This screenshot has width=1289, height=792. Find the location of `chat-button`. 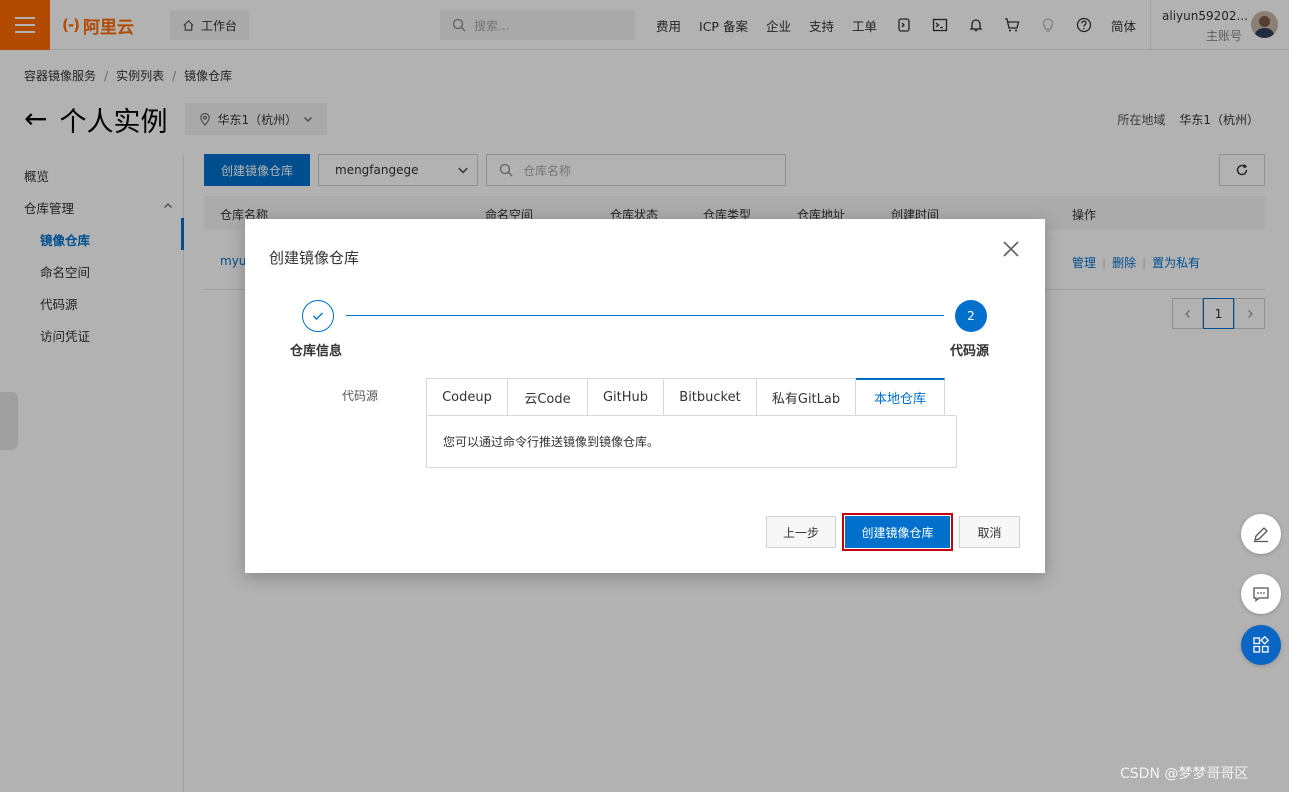

chat-button is located at coordinates (1261, 594).